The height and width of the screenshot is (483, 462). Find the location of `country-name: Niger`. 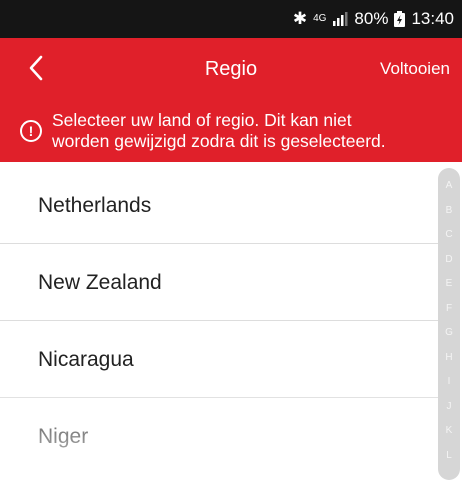

country-name: Niger is located at coordinates (63, 436).